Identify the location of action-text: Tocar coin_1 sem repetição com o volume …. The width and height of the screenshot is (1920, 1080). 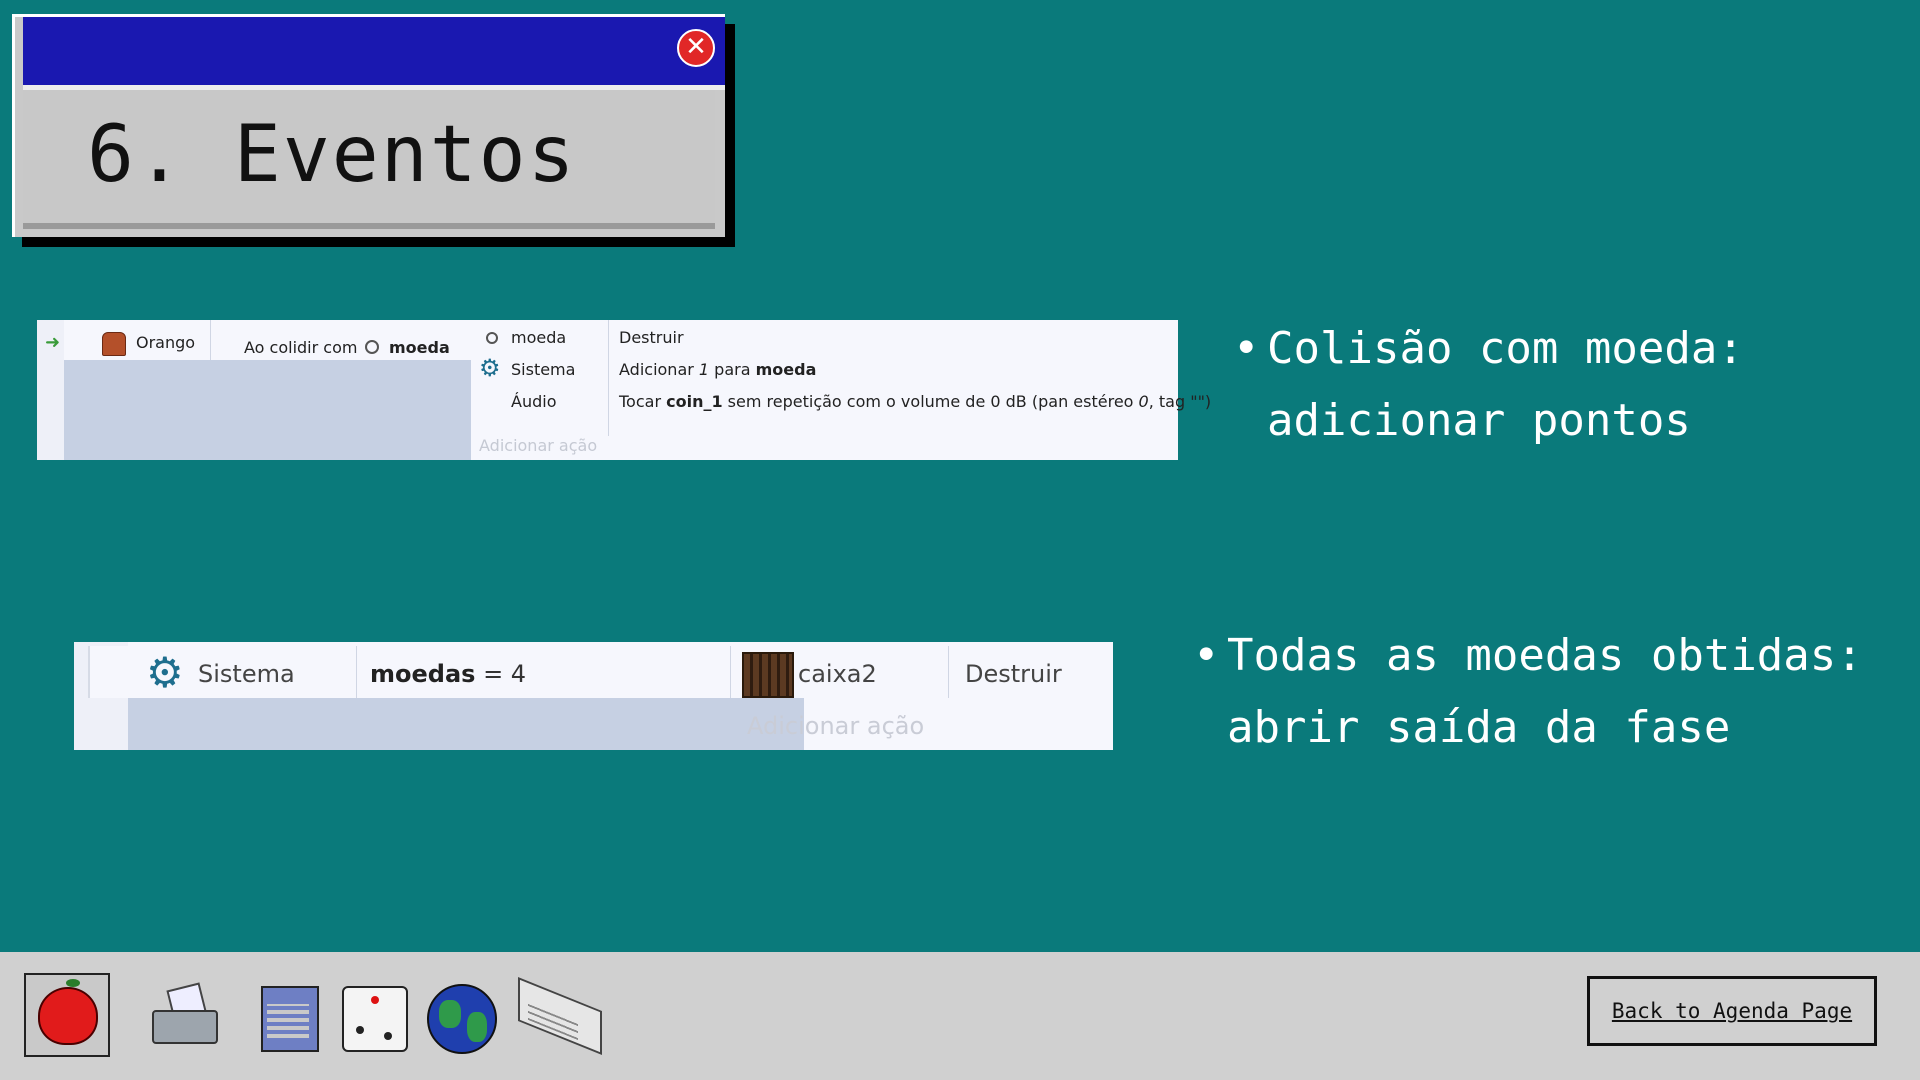
(915, 401).